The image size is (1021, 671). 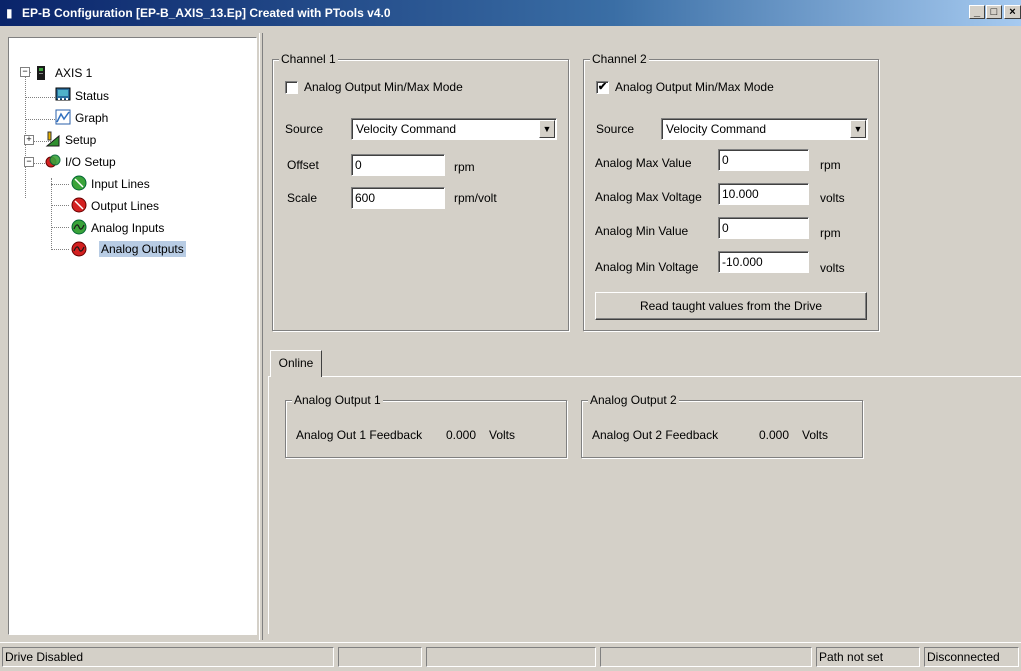 I want to click on drive-icon, so click(x=41, y=73).